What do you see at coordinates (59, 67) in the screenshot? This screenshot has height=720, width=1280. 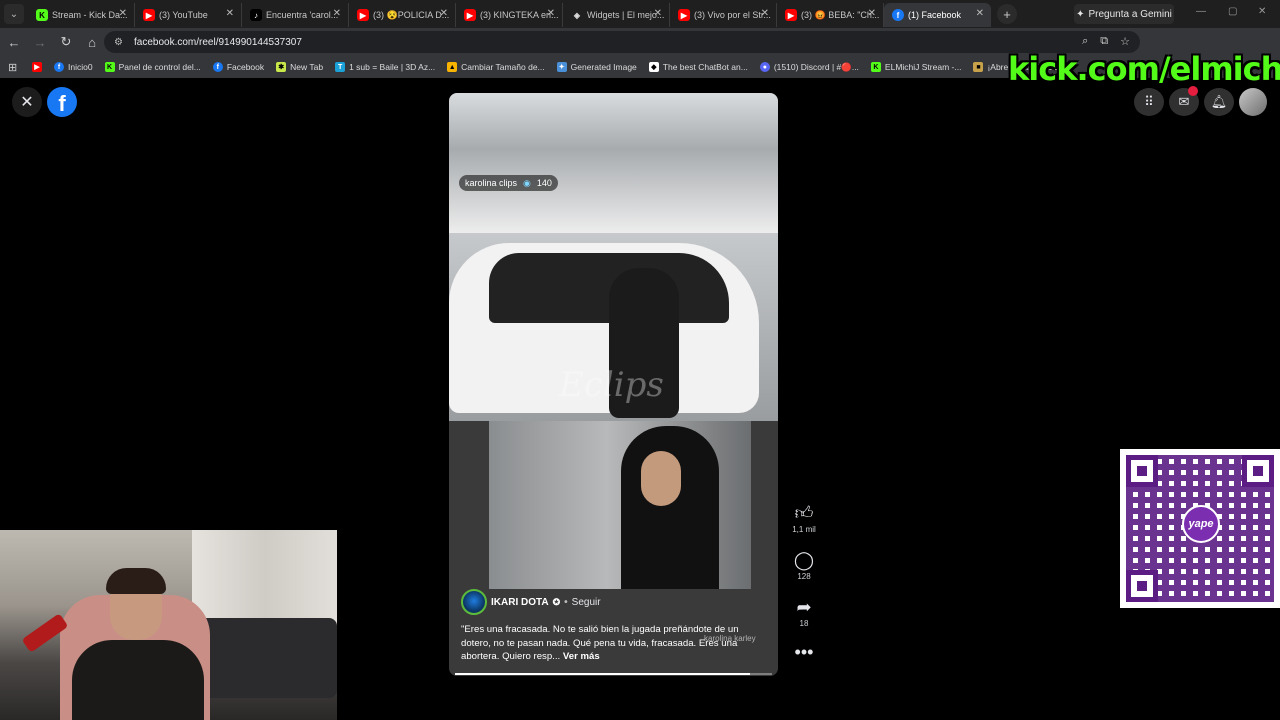 I see `facebook-icon: f` at bounding box center [59, 67].